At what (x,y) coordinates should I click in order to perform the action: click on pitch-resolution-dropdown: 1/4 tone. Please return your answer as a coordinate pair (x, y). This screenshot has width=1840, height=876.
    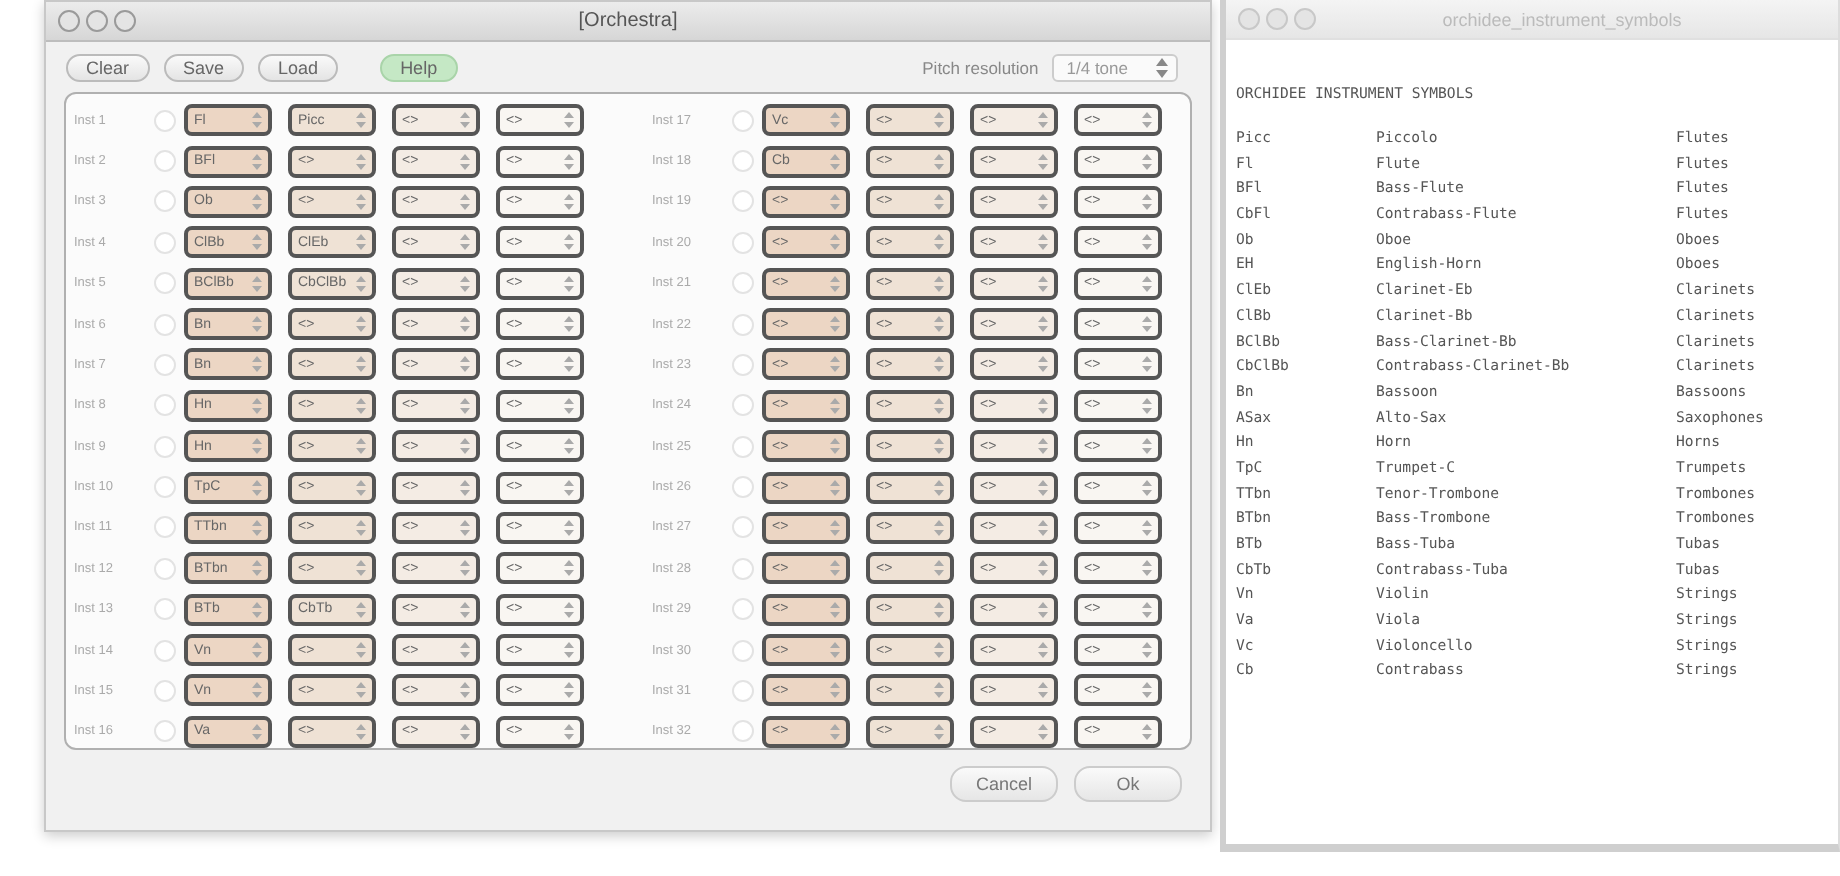
    Looking at the image, I should click on (1115, 68).